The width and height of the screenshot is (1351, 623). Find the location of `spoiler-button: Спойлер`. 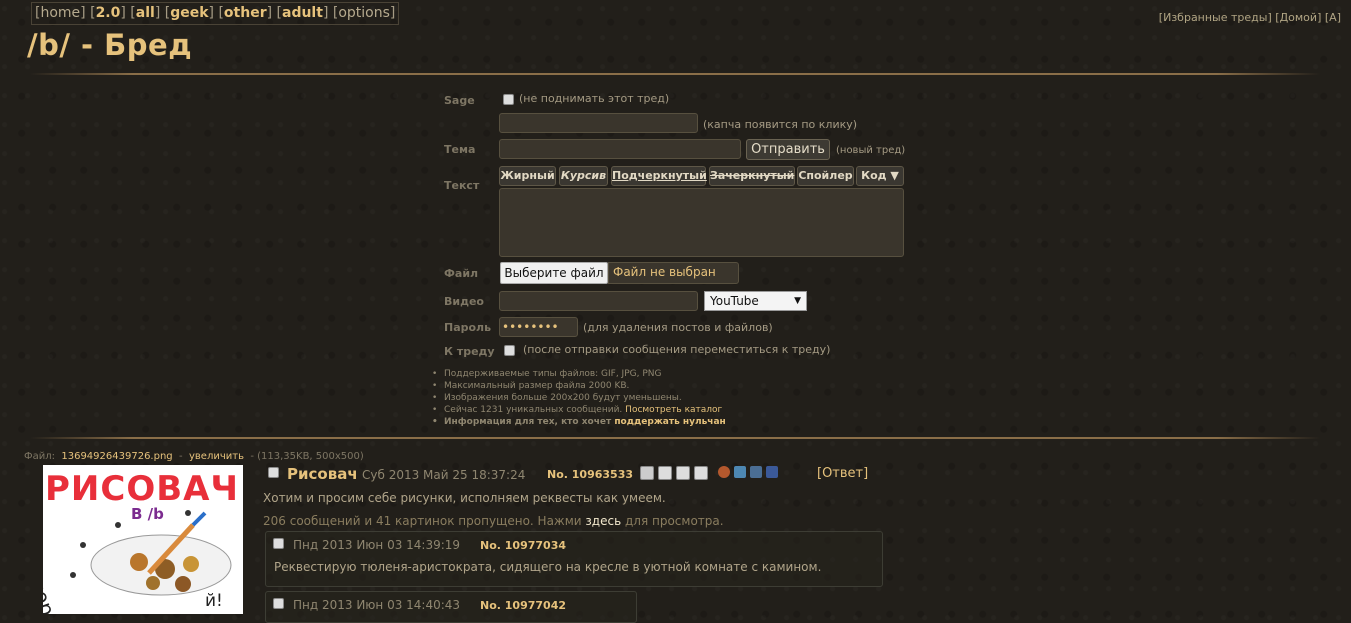

spoiler-button: Спойлер is located at coordinates (825, 176).